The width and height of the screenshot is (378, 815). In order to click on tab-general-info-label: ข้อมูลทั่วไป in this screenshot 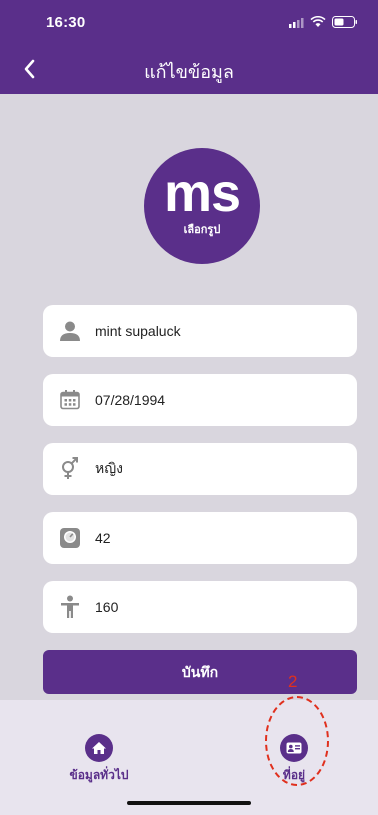, I will do `click(99, 775)`.